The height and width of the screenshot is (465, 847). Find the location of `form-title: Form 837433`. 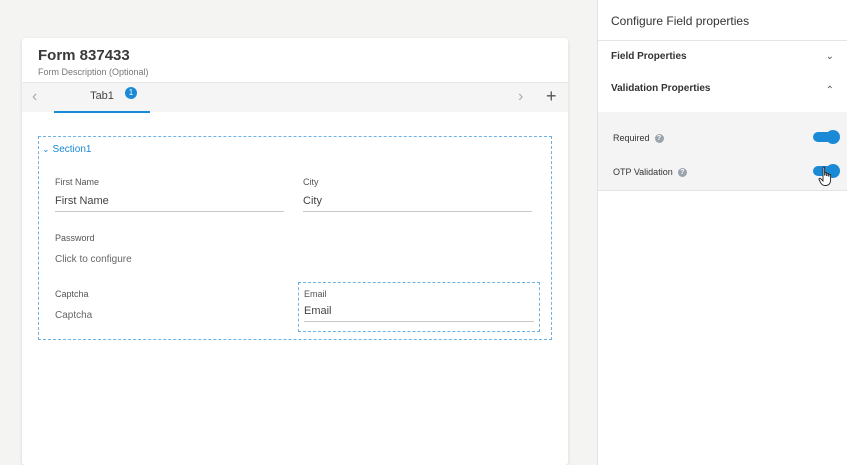

form-title: Form 837433 is located at coordinates (84, 55).